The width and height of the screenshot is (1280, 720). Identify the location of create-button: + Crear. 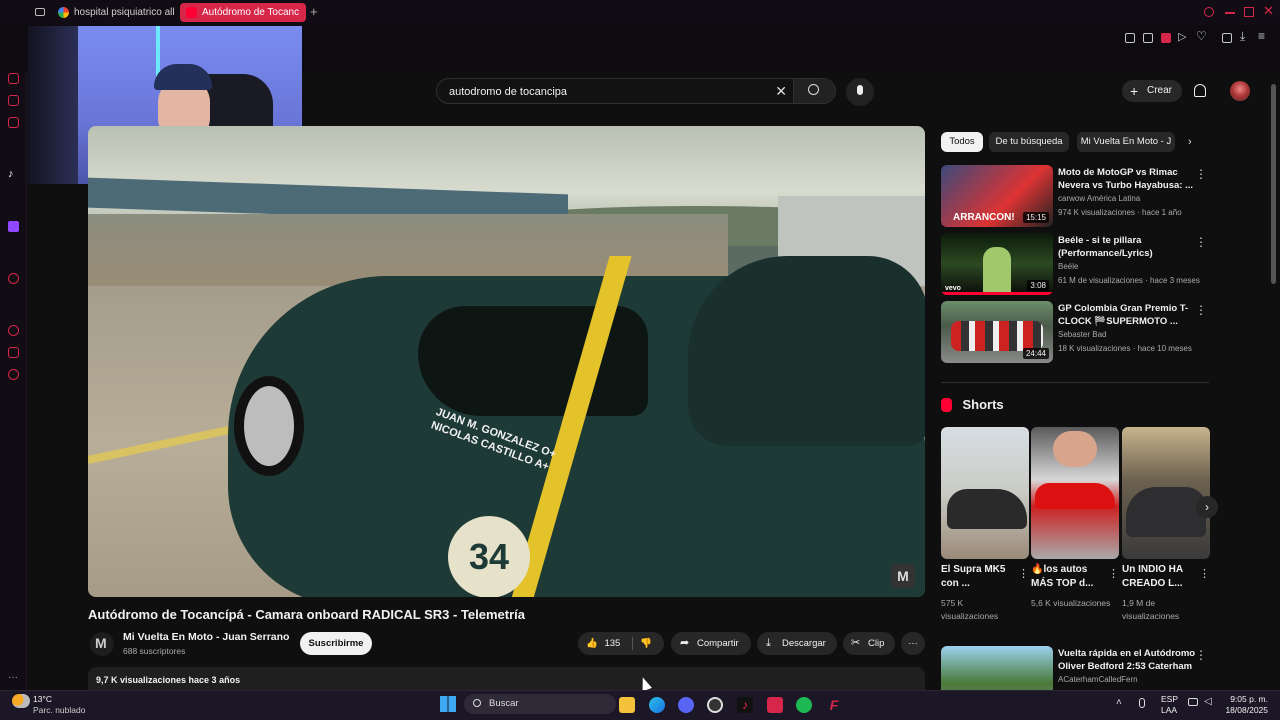
(1152, 91).